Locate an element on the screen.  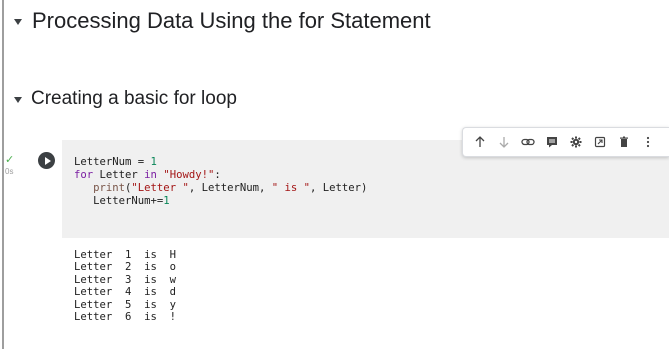
output-line: Letter 1 is H is located at coordinates (125, 255).